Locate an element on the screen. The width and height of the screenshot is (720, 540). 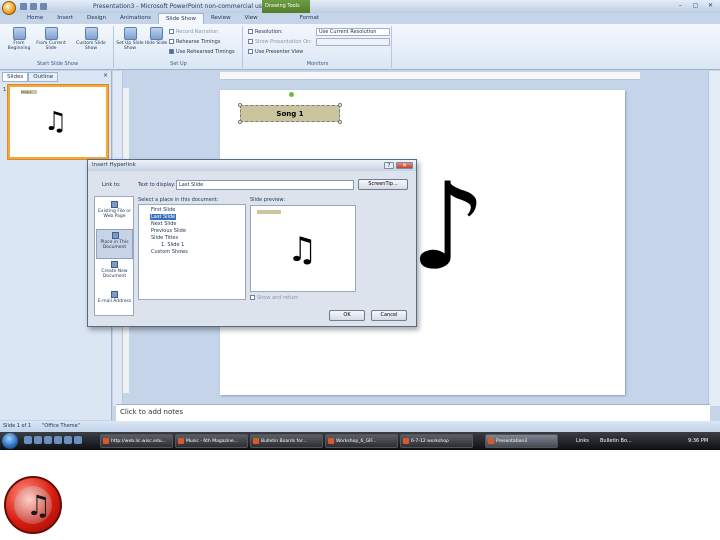
rotation-handle is located at coordinates (291, 94).